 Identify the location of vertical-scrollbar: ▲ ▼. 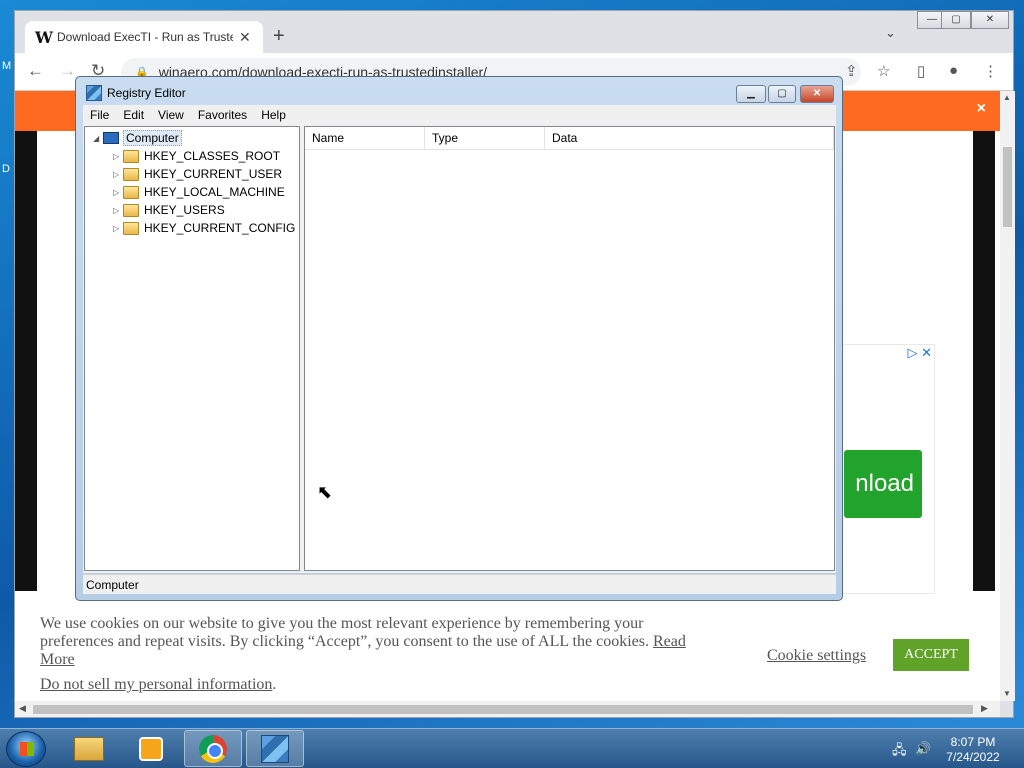
(1007, 396).